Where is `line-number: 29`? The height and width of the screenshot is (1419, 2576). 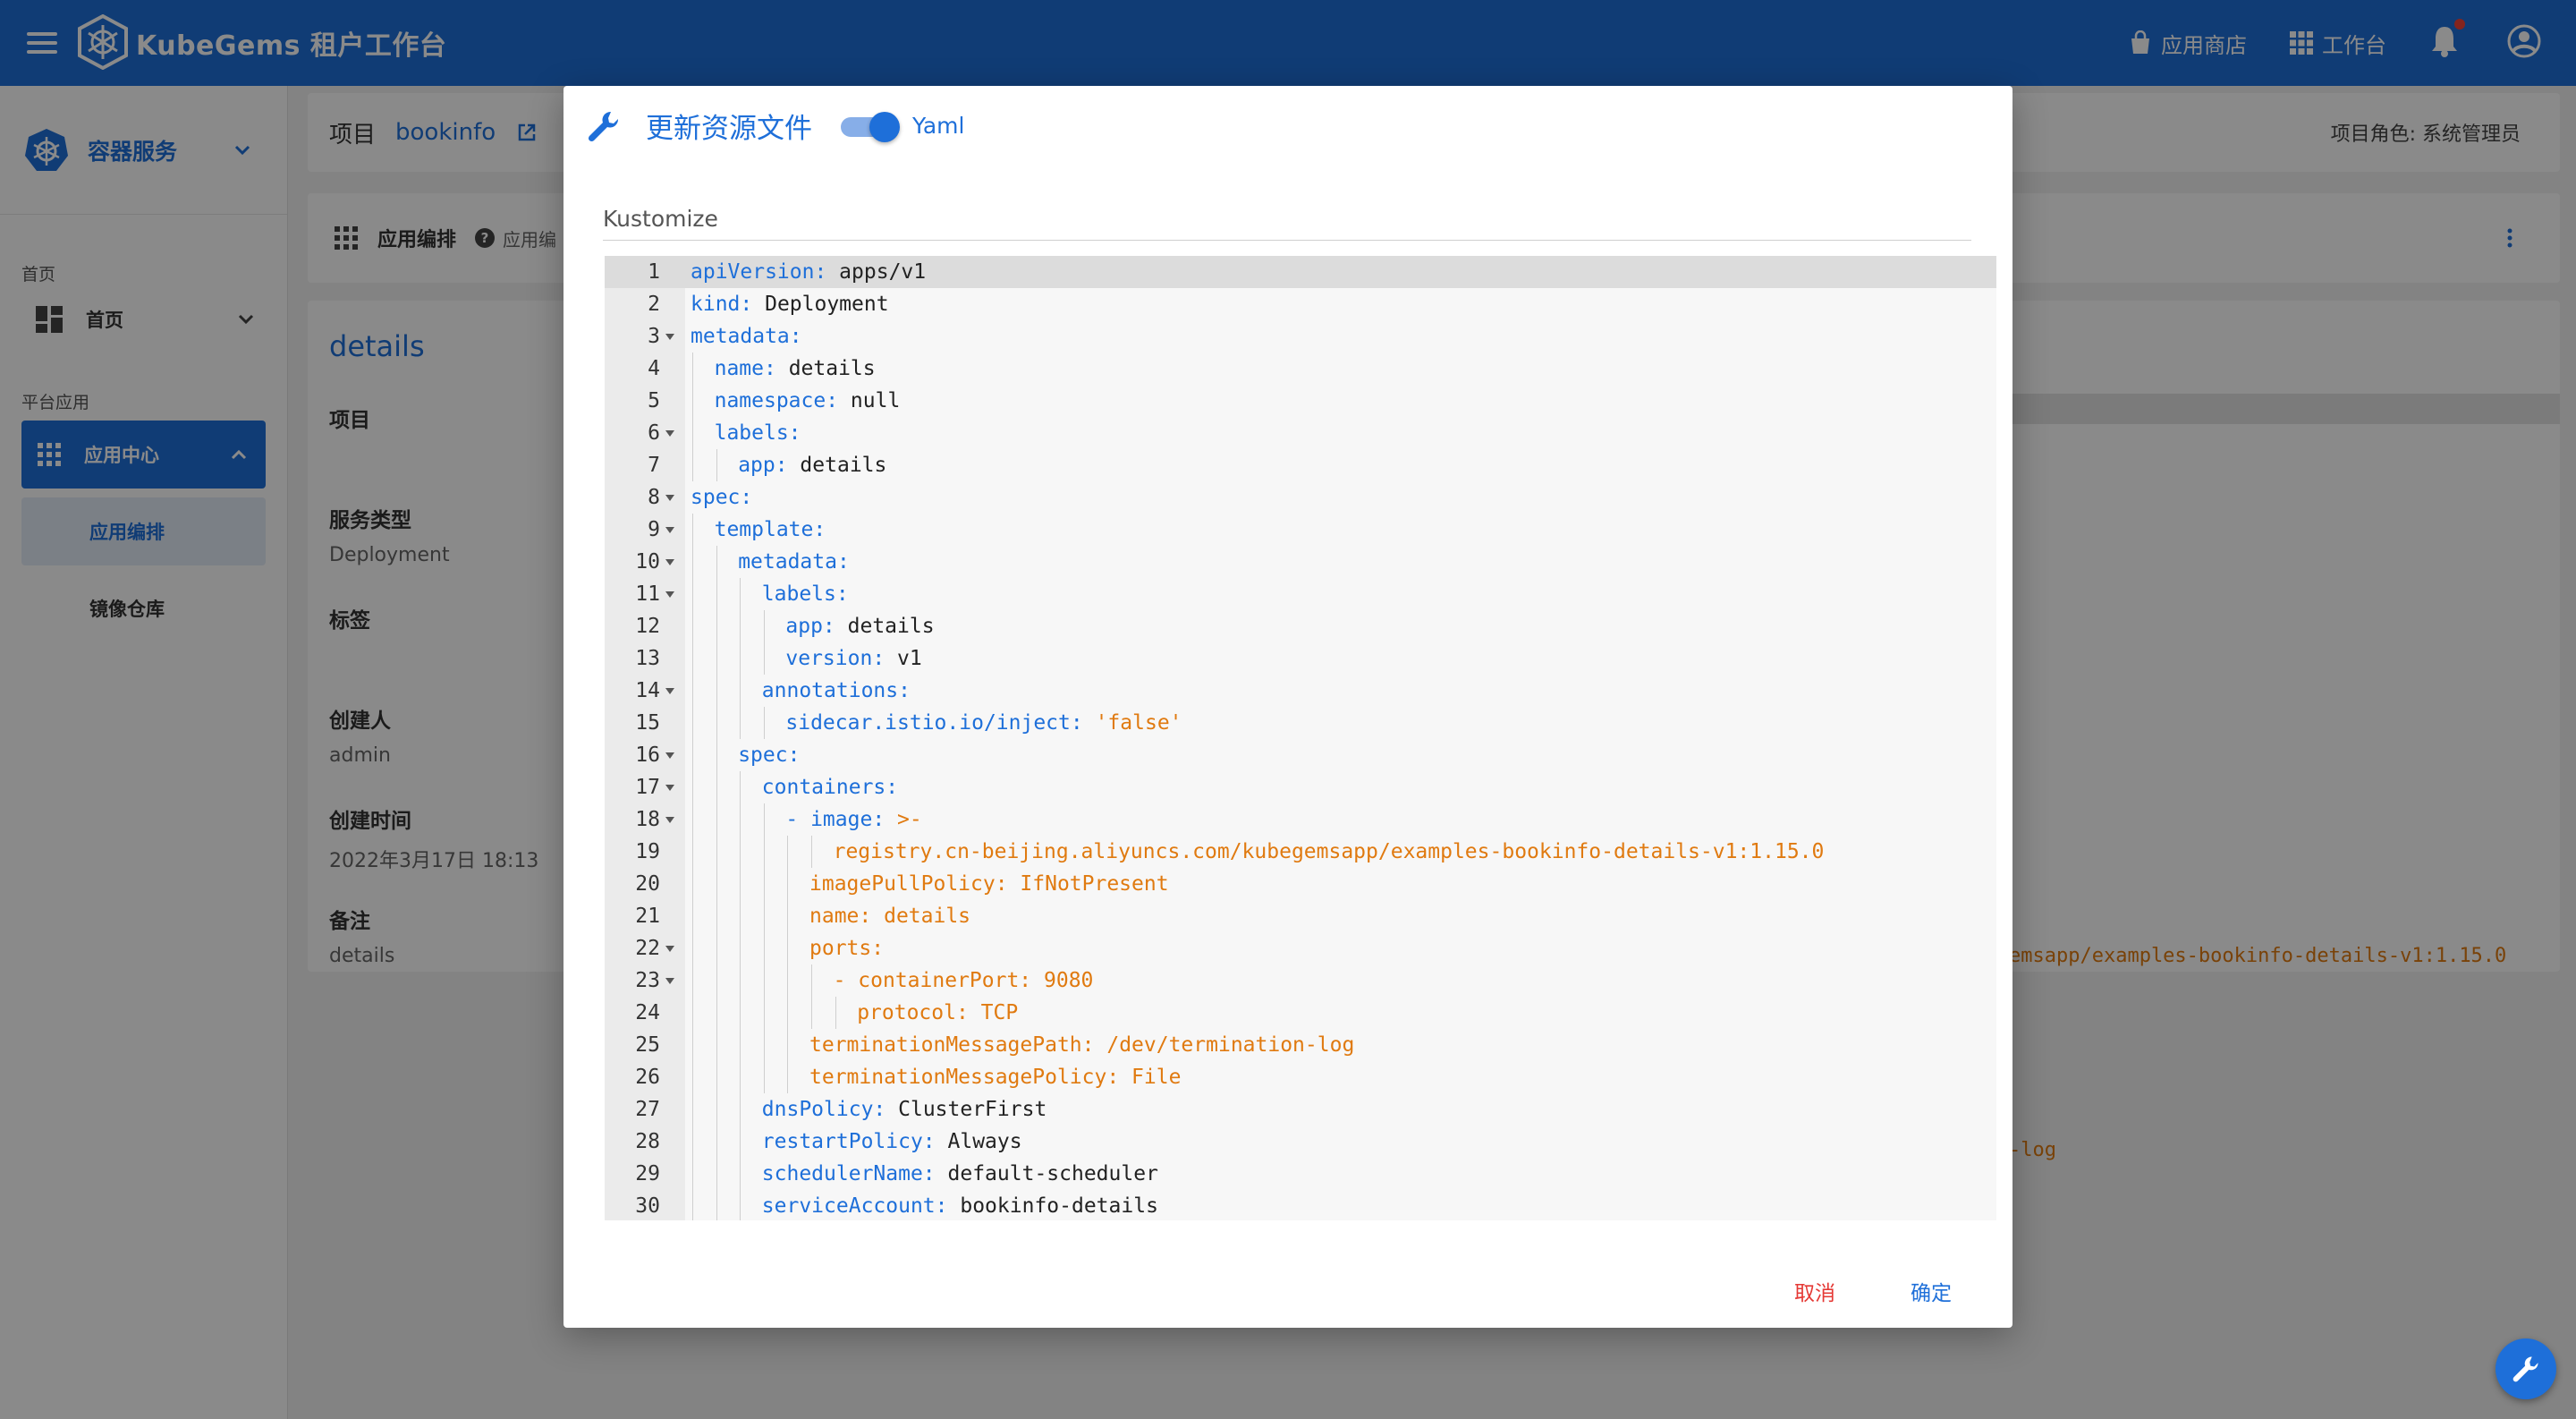 line-number: 29 is located at coordinates (647, 1173).